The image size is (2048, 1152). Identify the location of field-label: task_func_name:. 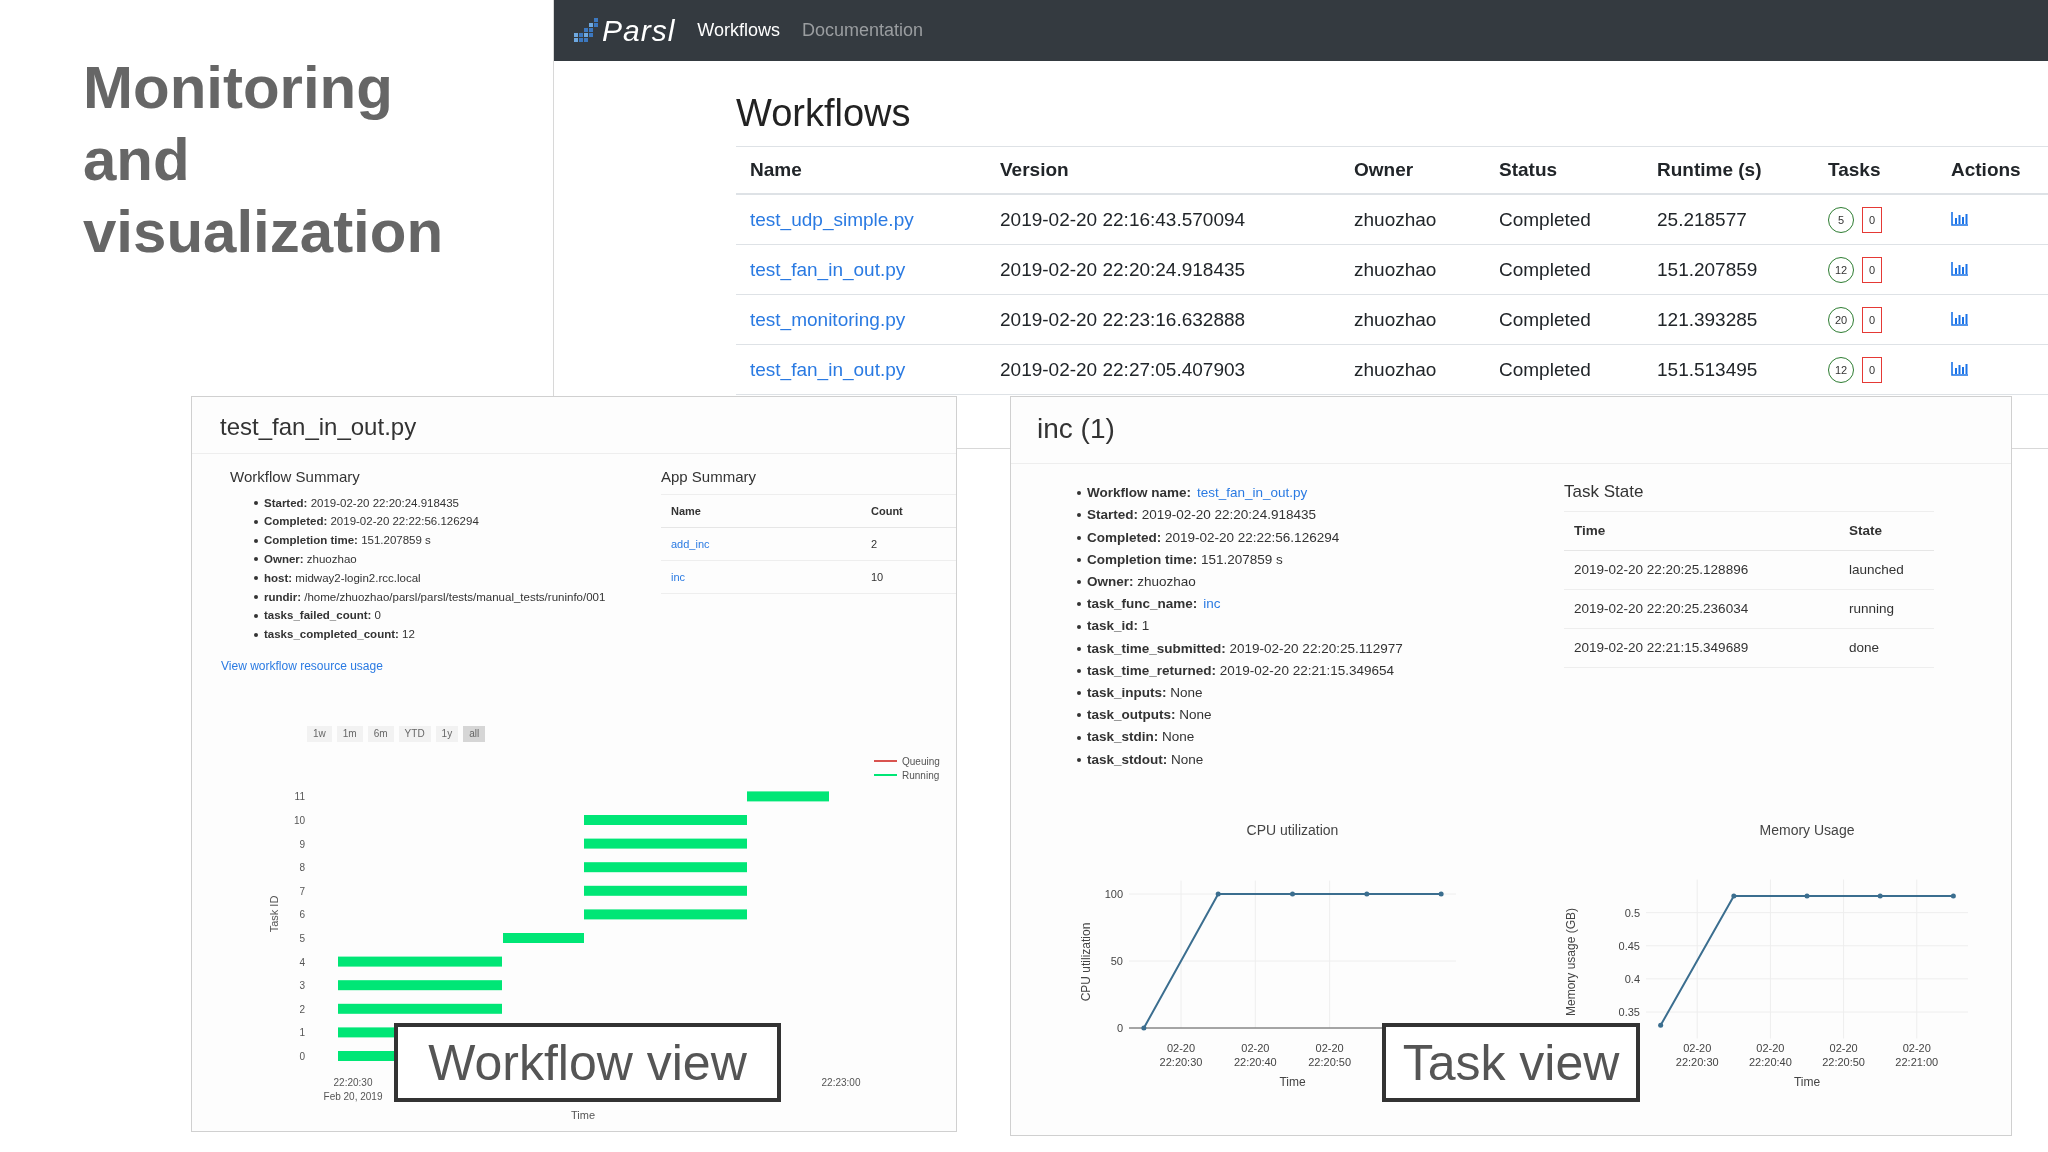
(1142, 604).